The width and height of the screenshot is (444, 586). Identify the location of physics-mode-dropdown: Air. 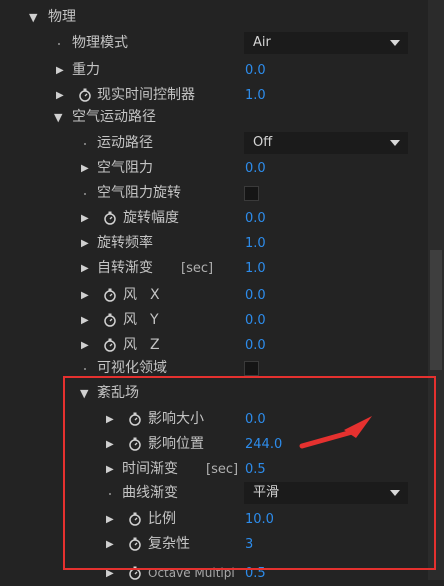
(326, 43).